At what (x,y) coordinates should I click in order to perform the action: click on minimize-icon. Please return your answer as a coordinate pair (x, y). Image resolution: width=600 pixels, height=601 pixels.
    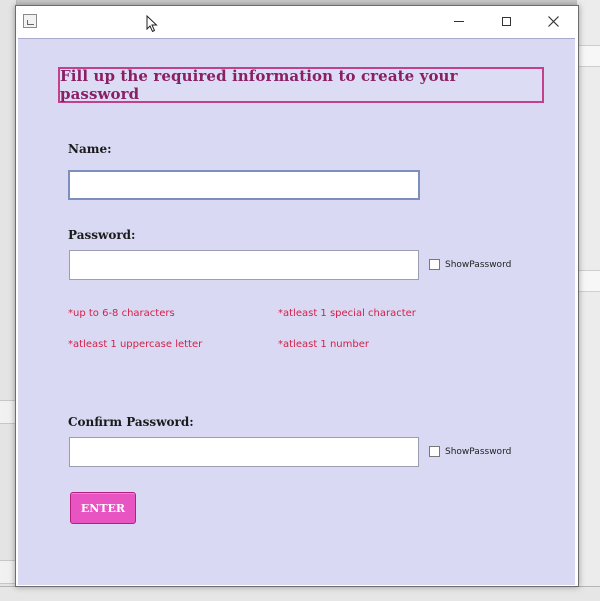
    Looking at the image, I should click on (459, 21).